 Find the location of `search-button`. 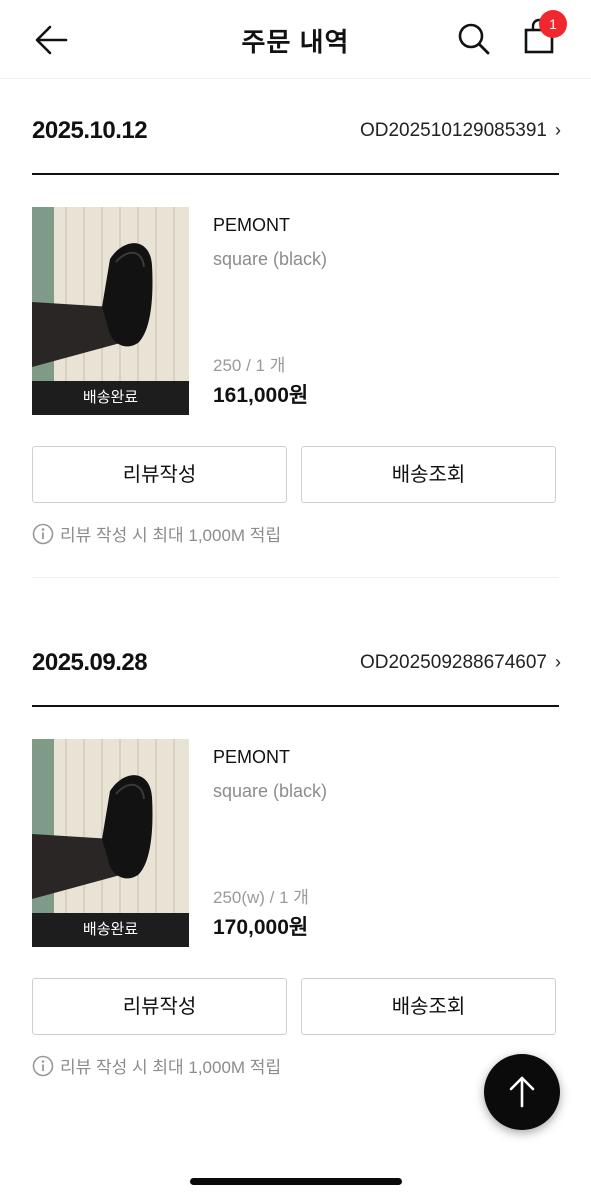

search-button is located at coordinates (474, 39).